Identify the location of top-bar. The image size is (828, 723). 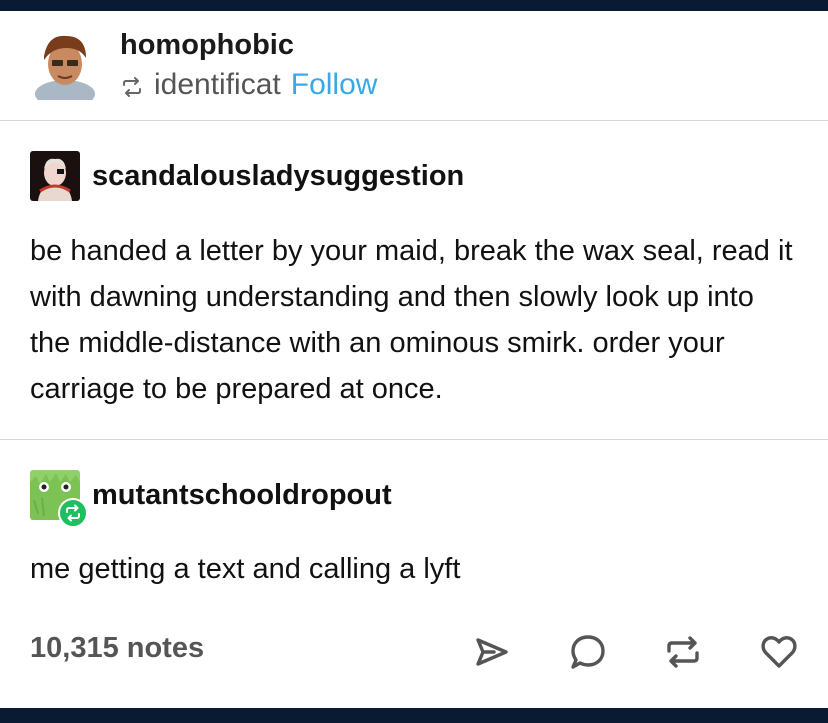
(414, 5).